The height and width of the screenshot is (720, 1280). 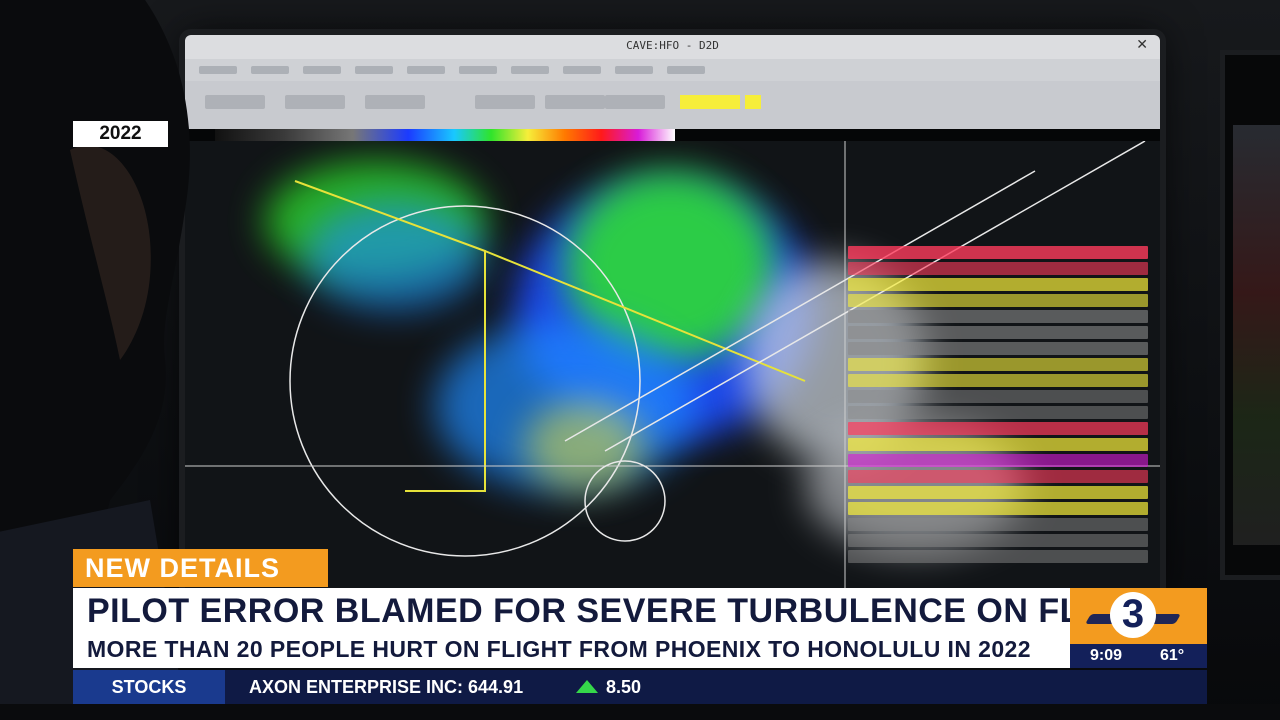 What do you see at coordinates (587, 686) in the screenshot?
I see `up-arrow-icon` at bounding box center [587, 686].